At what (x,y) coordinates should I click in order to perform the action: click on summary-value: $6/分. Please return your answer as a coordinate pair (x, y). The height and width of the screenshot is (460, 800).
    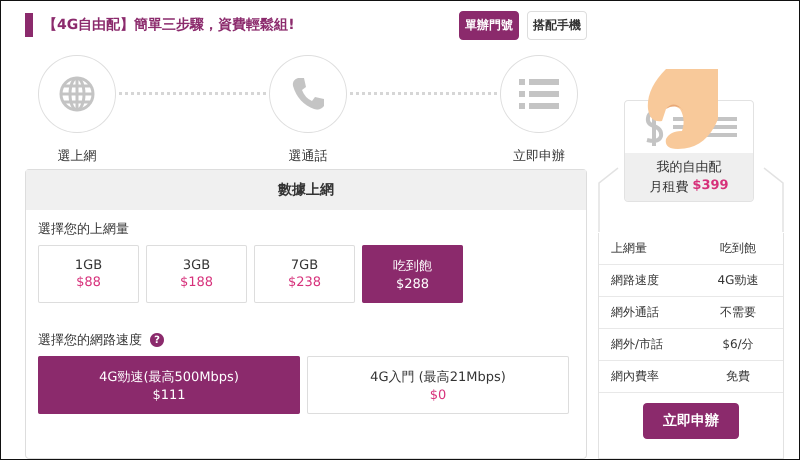
    Looking at the image, I should click on (738, 344).